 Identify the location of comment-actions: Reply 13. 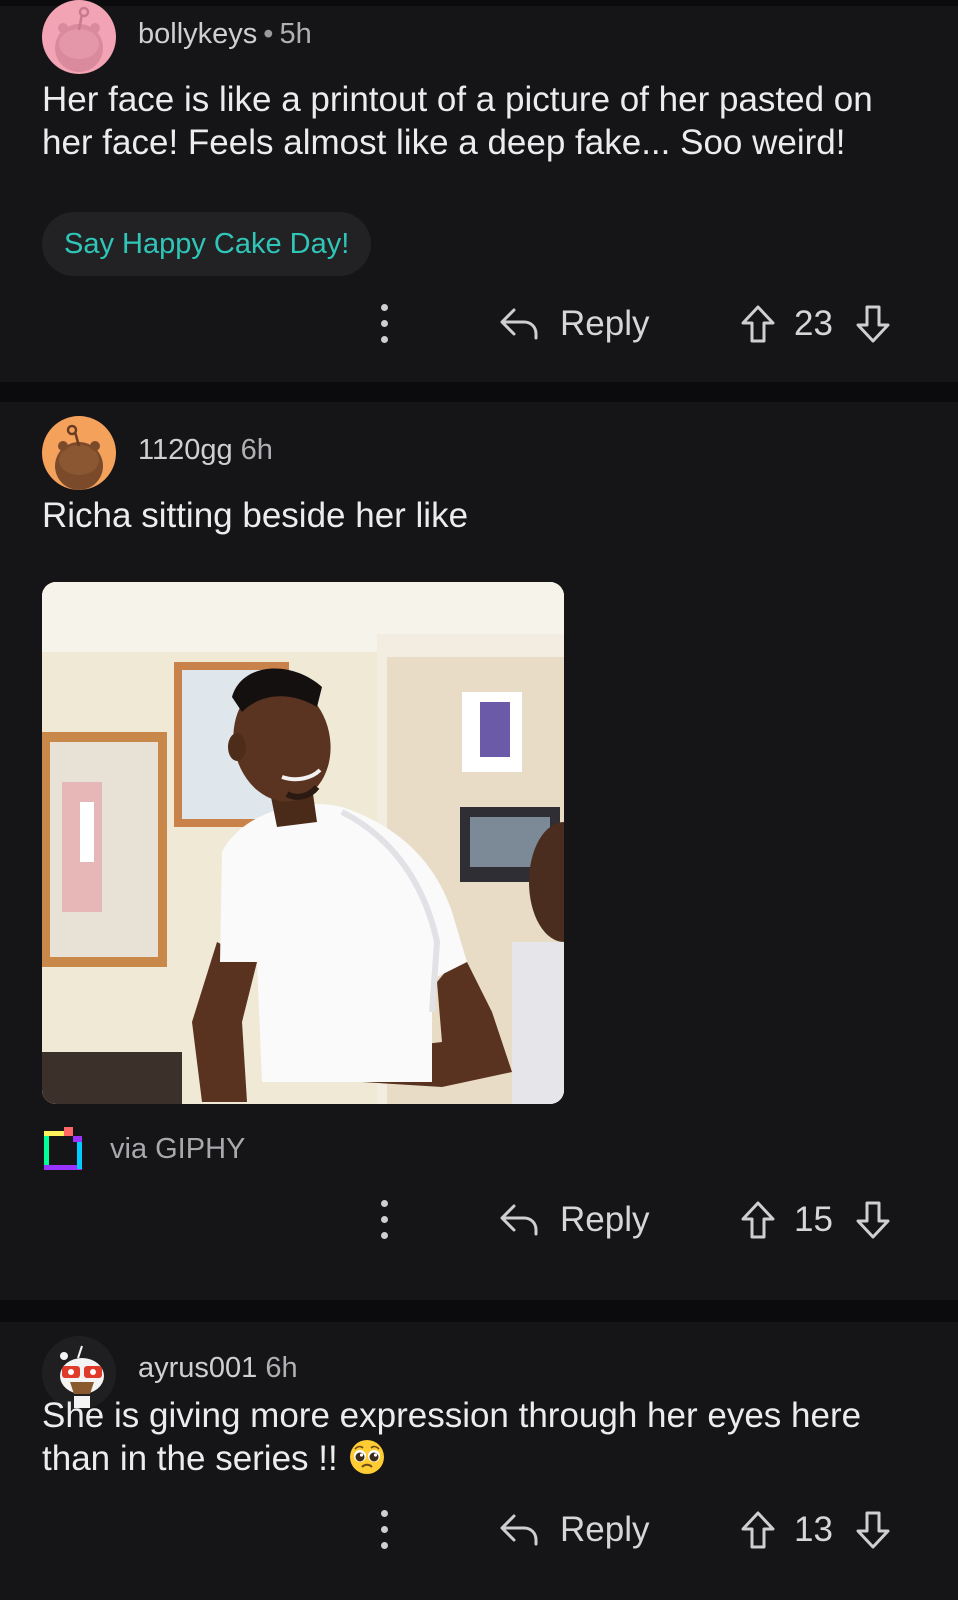
(479, 1530).